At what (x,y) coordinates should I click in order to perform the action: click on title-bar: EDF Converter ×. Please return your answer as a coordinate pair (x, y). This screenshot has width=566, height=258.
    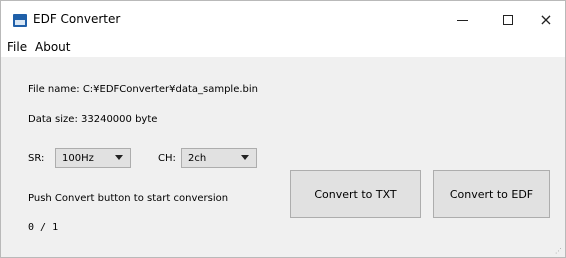
    Looking at the image, I should click on (283, 20).